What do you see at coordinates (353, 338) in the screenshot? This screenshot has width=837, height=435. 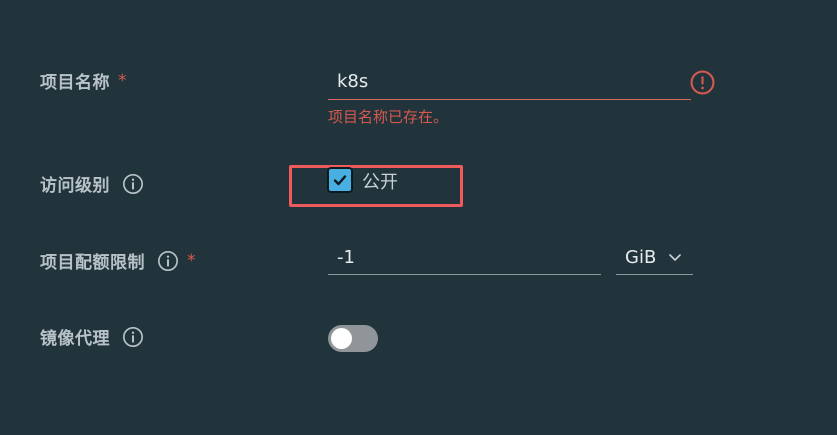 I see `proxy-cache-toggle` at bounding box center [353, 338].